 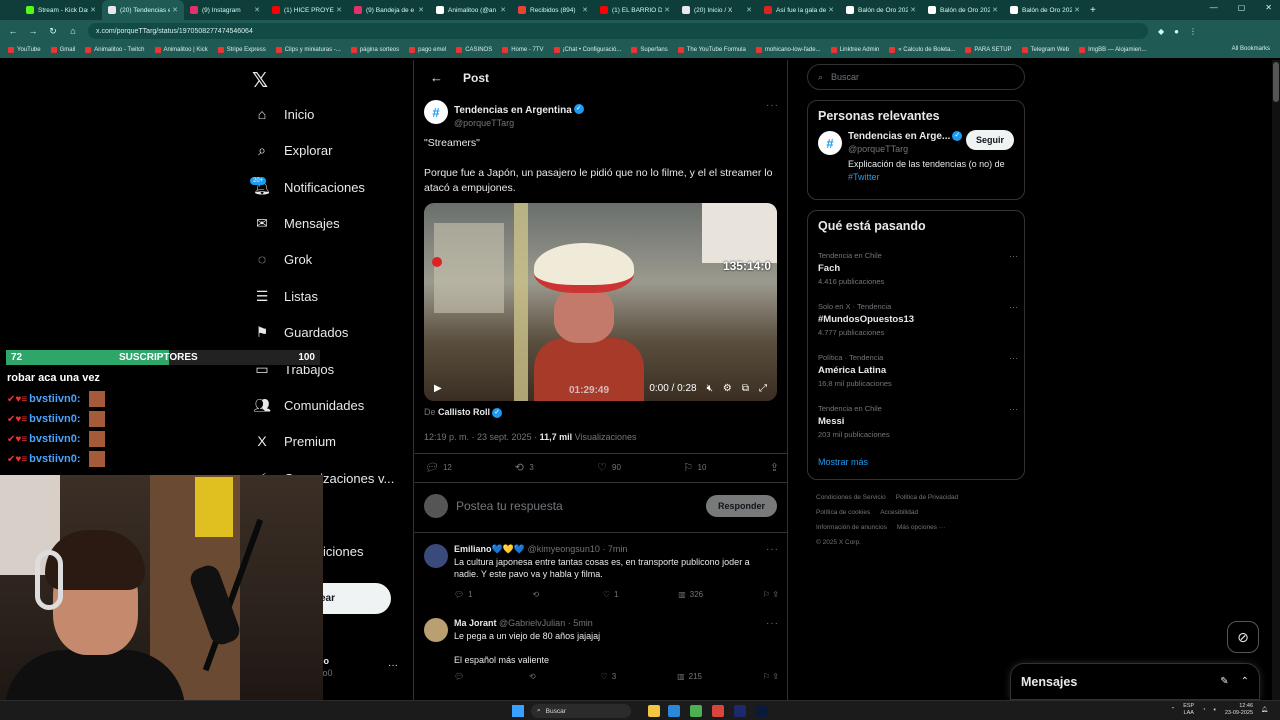 What do you see at coordinates (843, 512) in the screenshot?
I see `footer-link: Política de cookies` at bounding box center [843, 512].